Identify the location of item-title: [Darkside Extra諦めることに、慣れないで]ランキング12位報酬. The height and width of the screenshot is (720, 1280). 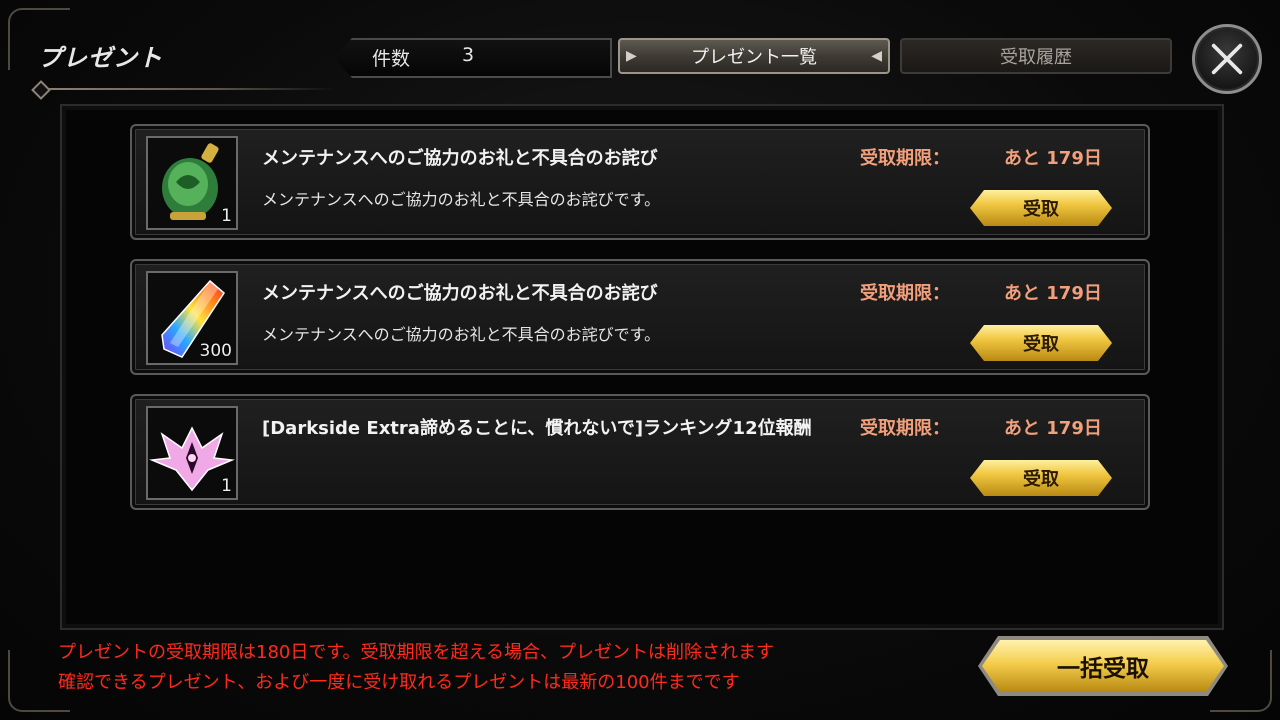
(537, 428).